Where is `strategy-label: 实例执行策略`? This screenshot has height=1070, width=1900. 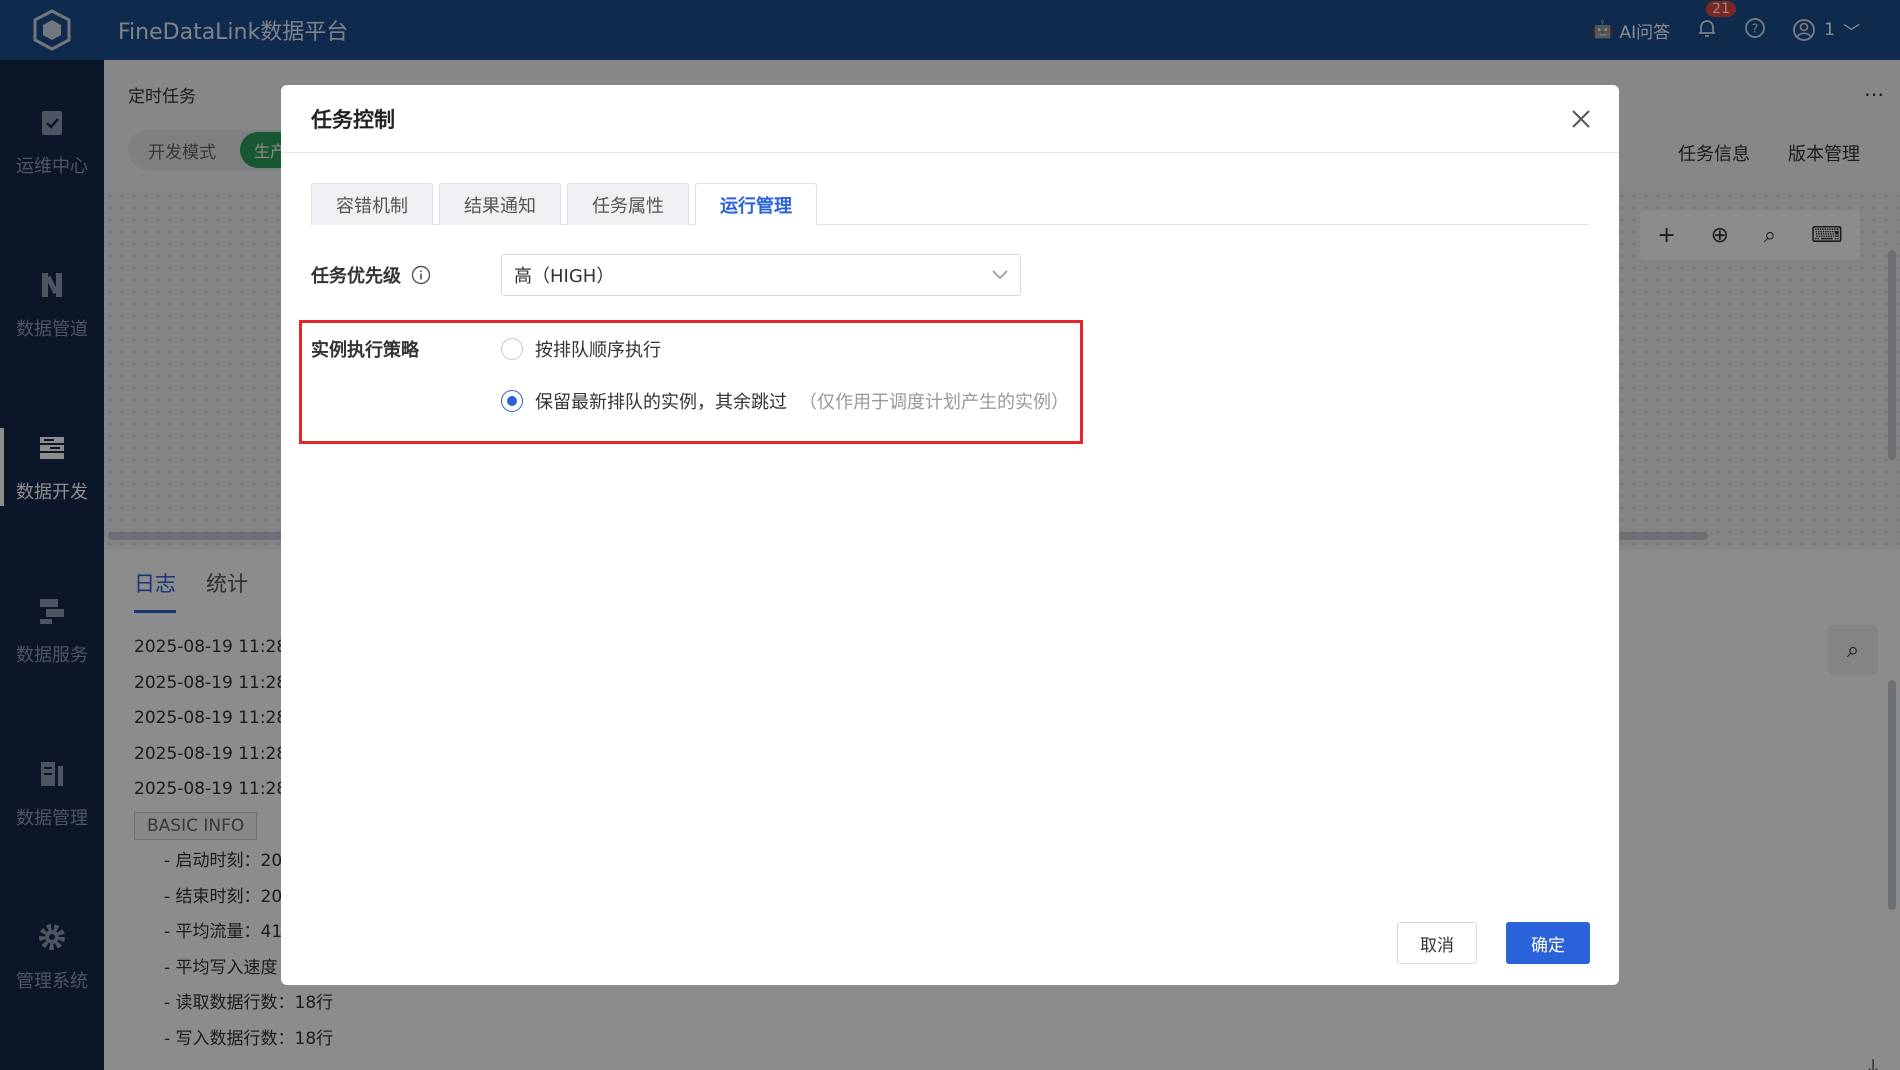
strategy-label: 实例执行策略 is located at coordinates (365, 350).